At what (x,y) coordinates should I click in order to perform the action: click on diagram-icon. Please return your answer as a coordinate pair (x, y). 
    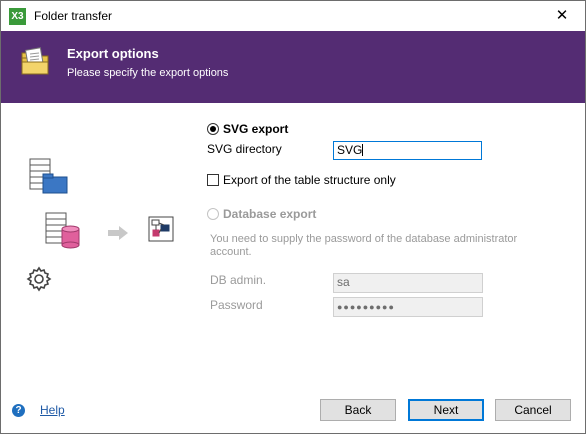
    Looking at the image, I should click on (161, 229).